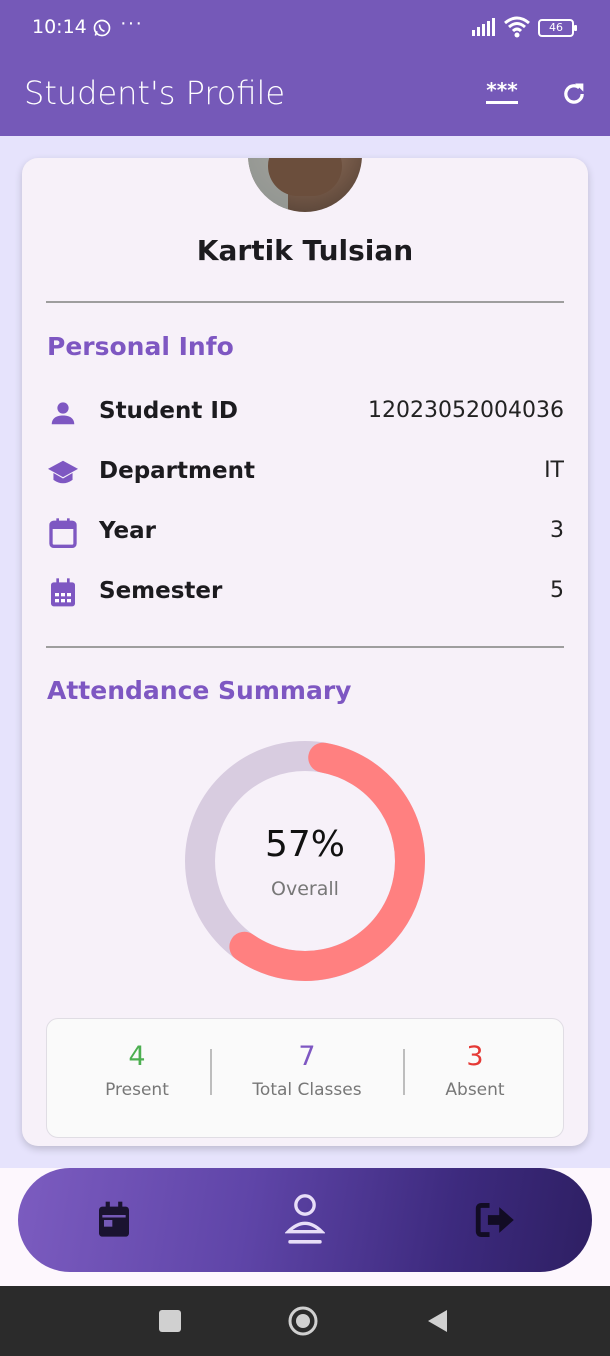 Image resolution: width=610 pixels, height=1356 pixels. I want to click on calendar-month-icon, so click(63, 593).